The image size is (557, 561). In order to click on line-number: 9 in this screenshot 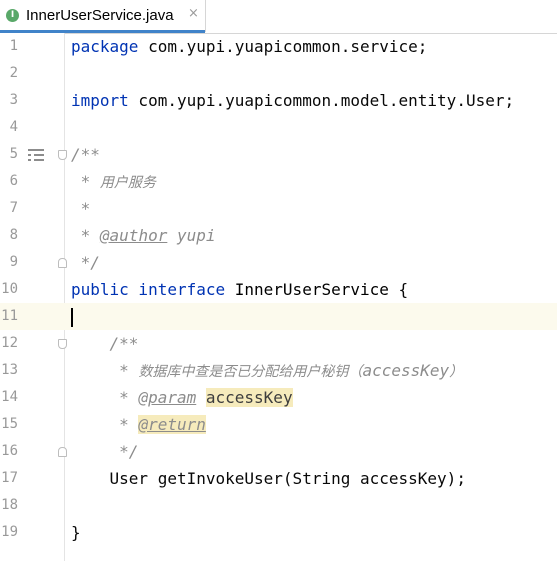, I will do `click(13, 262)`.